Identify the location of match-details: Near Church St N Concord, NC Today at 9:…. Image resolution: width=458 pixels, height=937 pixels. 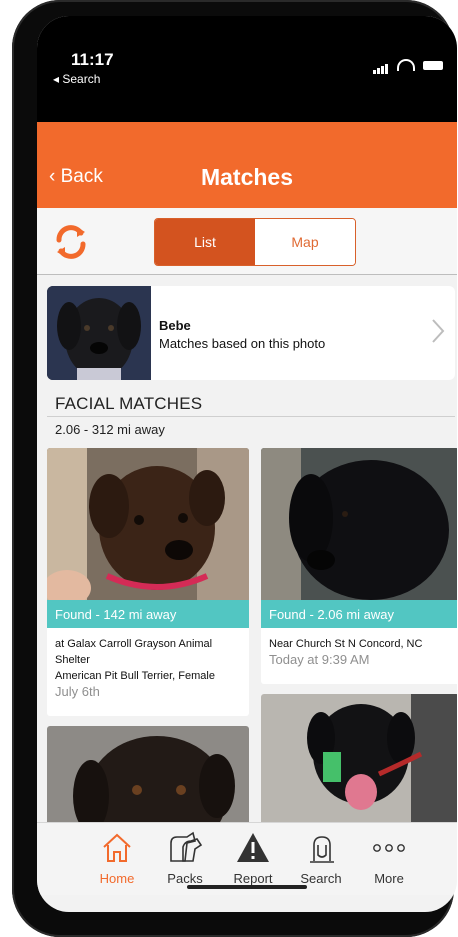
(361, 652).